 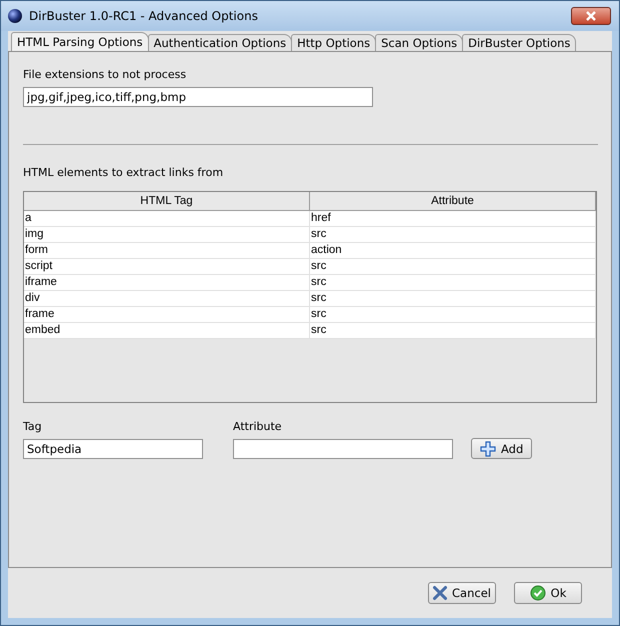 I want to click on tab: Http Options, so click(x=333, y=42).